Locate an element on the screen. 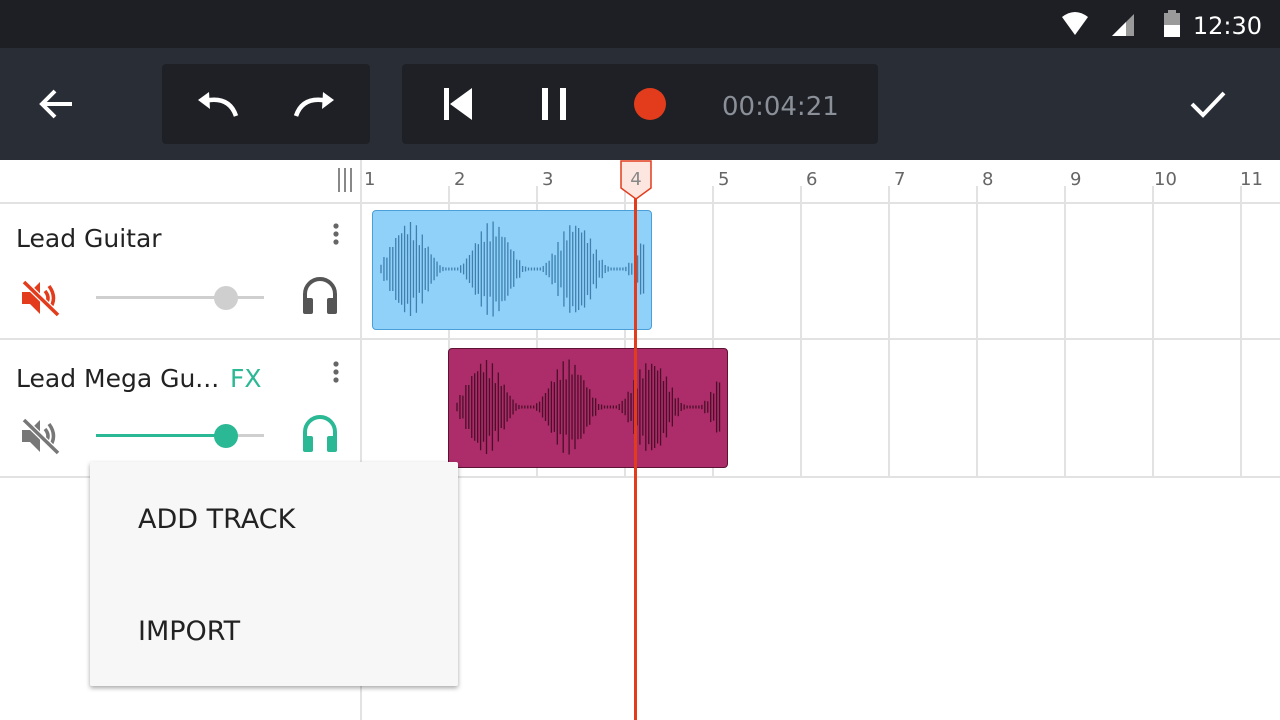  wifi-icon is located at coordinates (1075, 23).